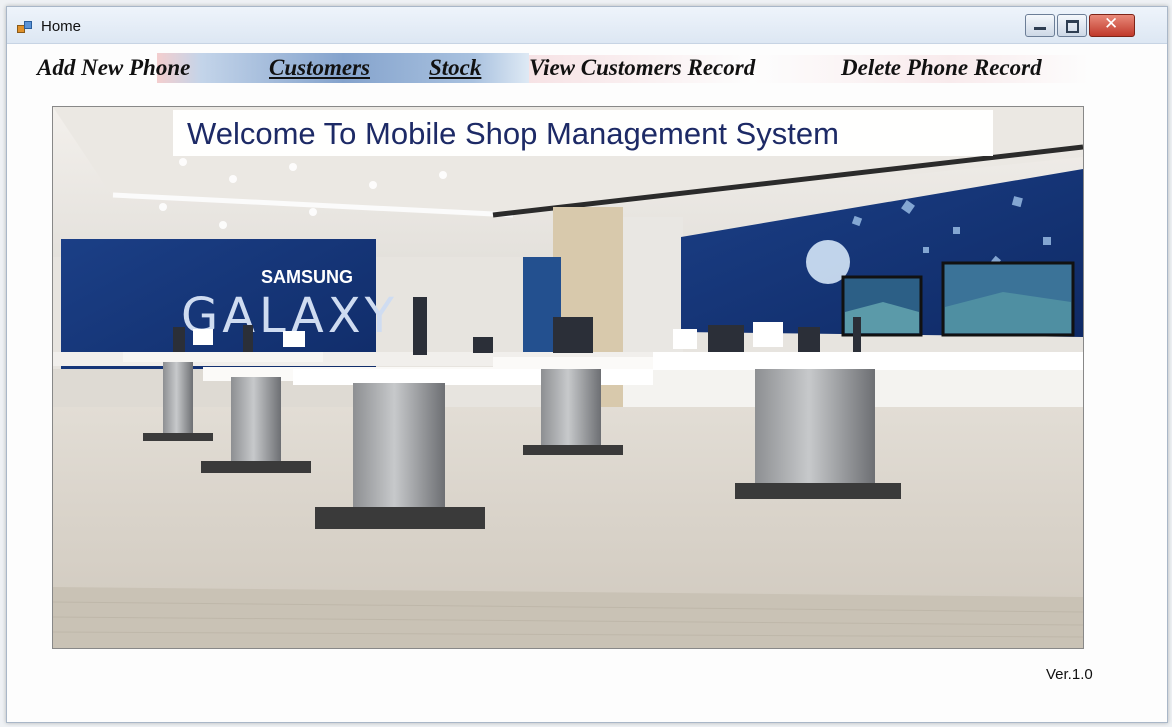 Image resolution: width=1172 pixels, height=727 pixels. I want to click on menu-item-add-new-phone: Add New Phone, so click(113, 68).